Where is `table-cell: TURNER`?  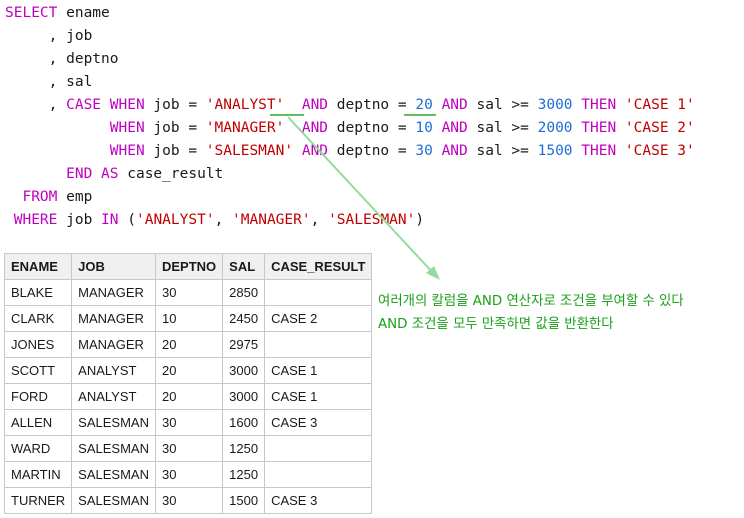 table-cell: TURNER is located at coordinates (38, 500).